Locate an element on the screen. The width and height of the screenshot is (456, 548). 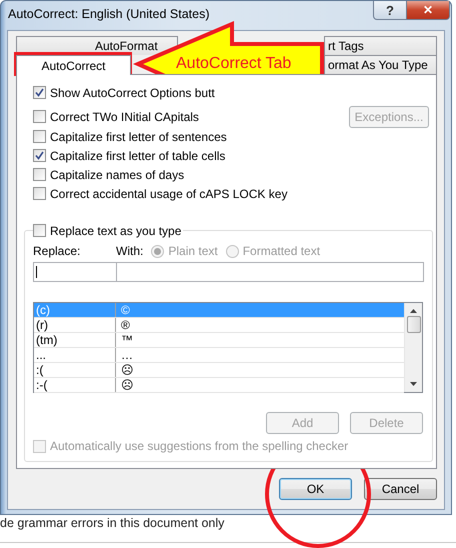
list-cell: (c) is located at coordinates (75, 310).